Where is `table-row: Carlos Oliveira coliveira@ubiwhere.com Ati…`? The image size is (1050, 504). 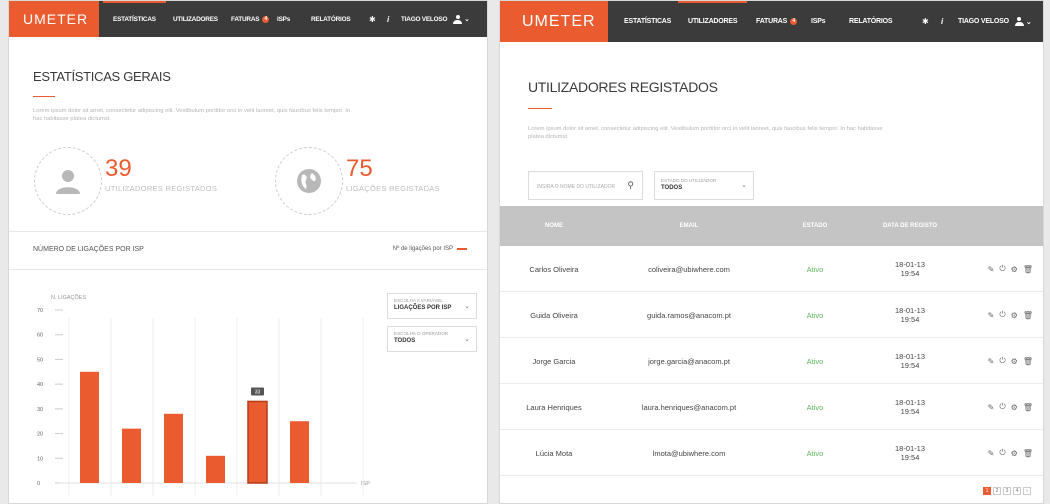 table-row: Carlos Oliveira coliveira@ubiwhere.com Ati… is located at coordinates (771, 269).